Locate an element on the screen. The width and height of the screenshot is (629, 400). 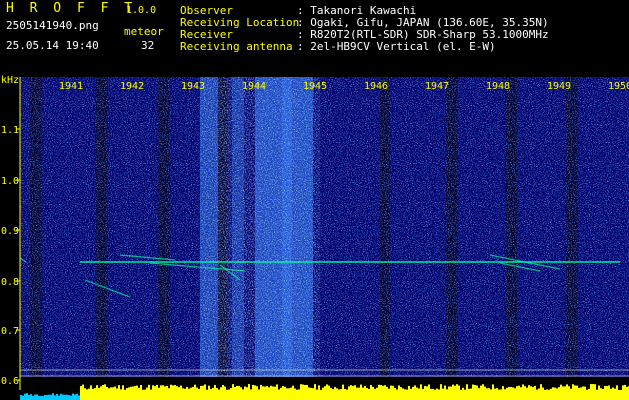
x-tick-label: 1949 is located at coordinates (559, 86).